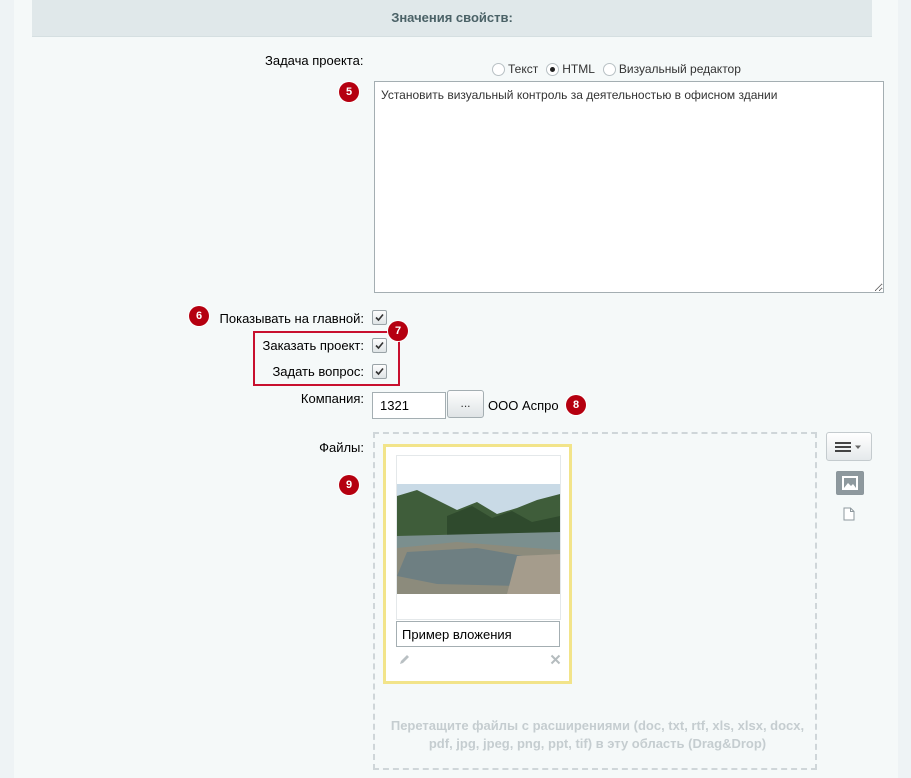 The height and width of the screenshot is (778, 911). I want to click on ask-question-checkbox, so click(379, 371).